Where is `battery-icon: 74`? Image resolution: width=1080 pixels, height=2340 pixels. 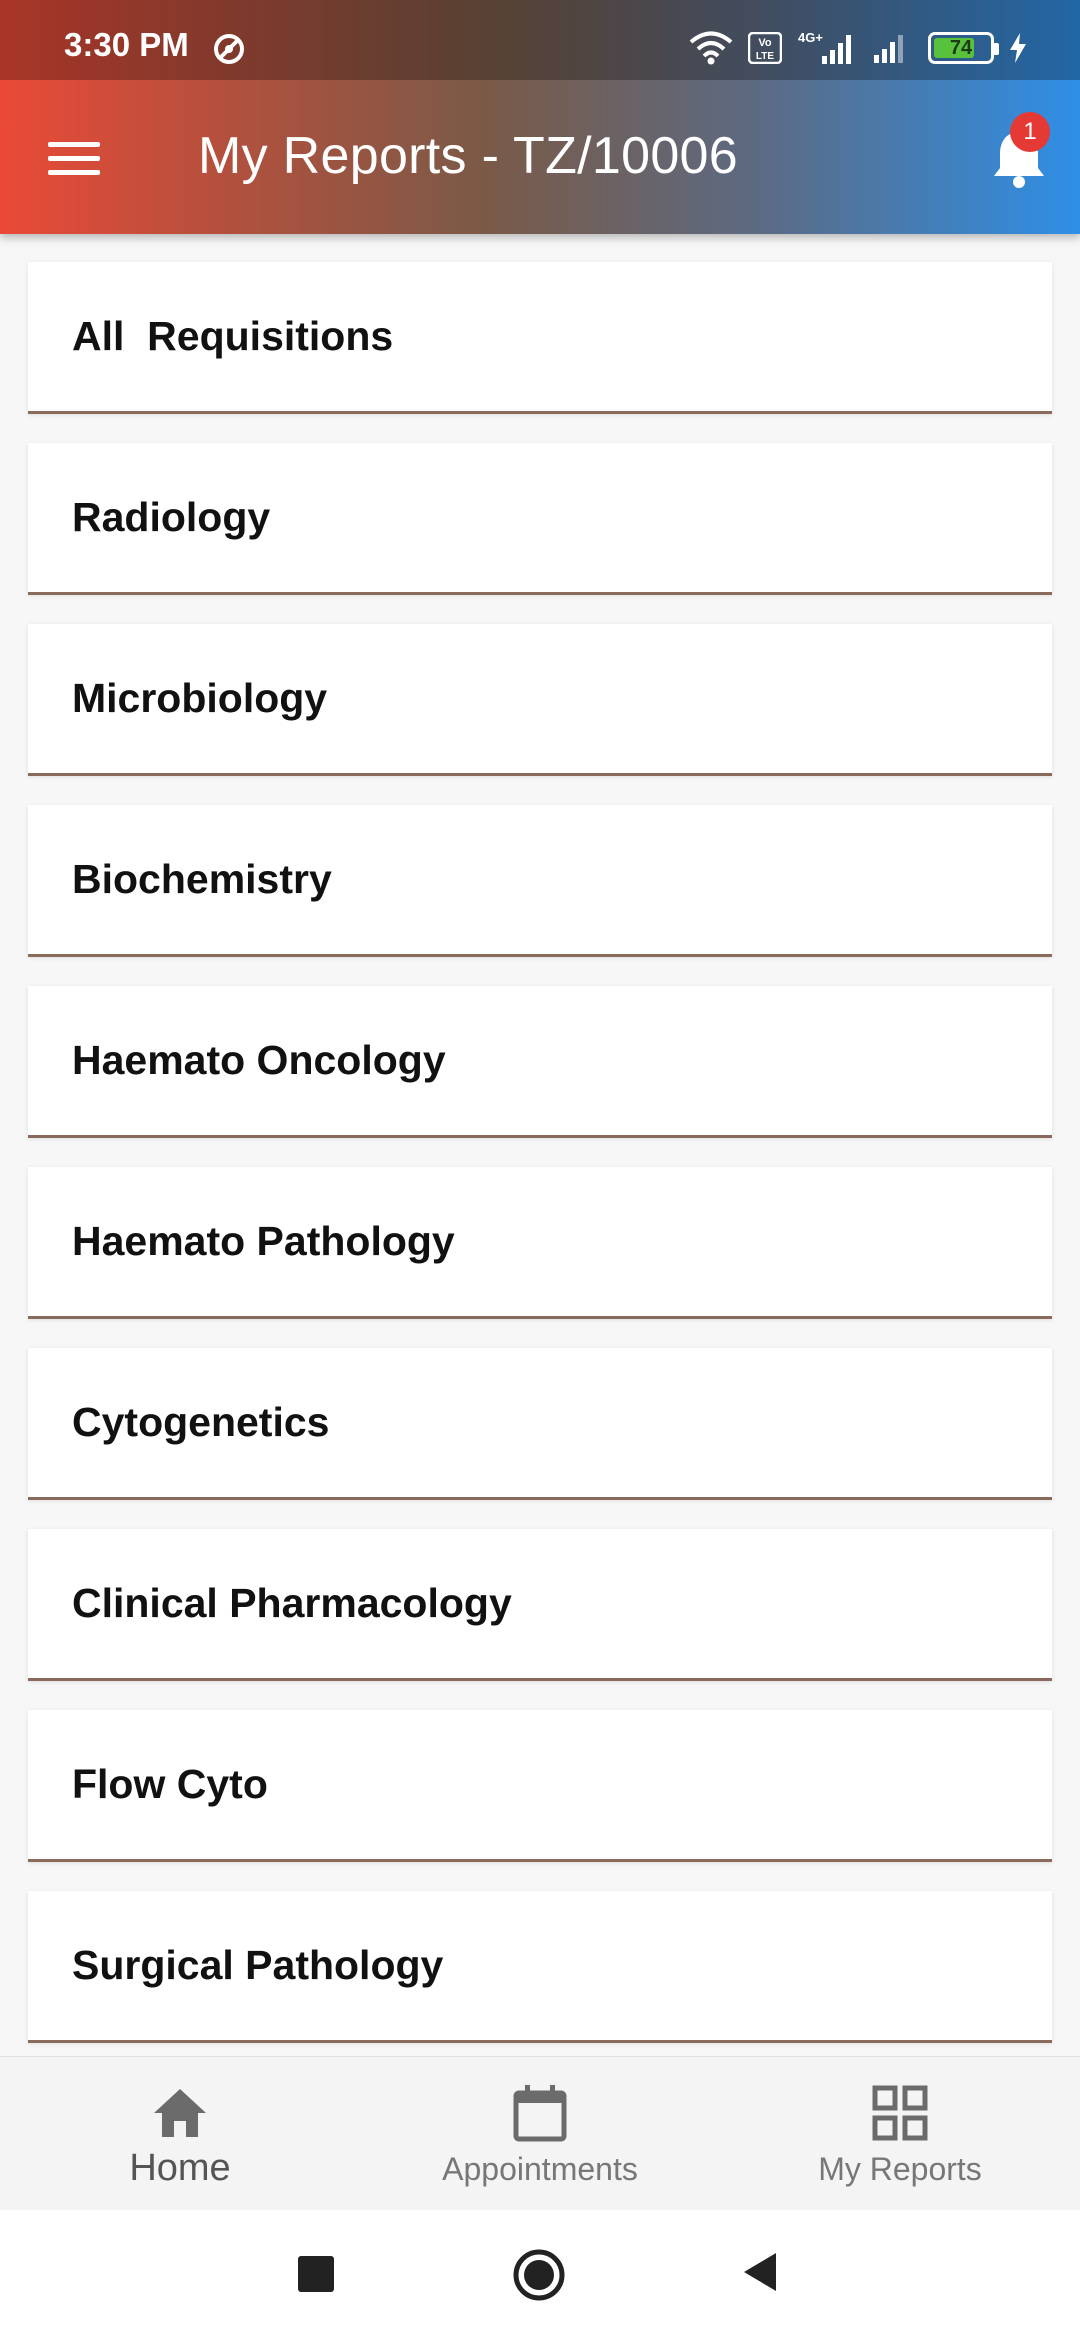
battery-icon: 74 is located at coordinates (963, 48).